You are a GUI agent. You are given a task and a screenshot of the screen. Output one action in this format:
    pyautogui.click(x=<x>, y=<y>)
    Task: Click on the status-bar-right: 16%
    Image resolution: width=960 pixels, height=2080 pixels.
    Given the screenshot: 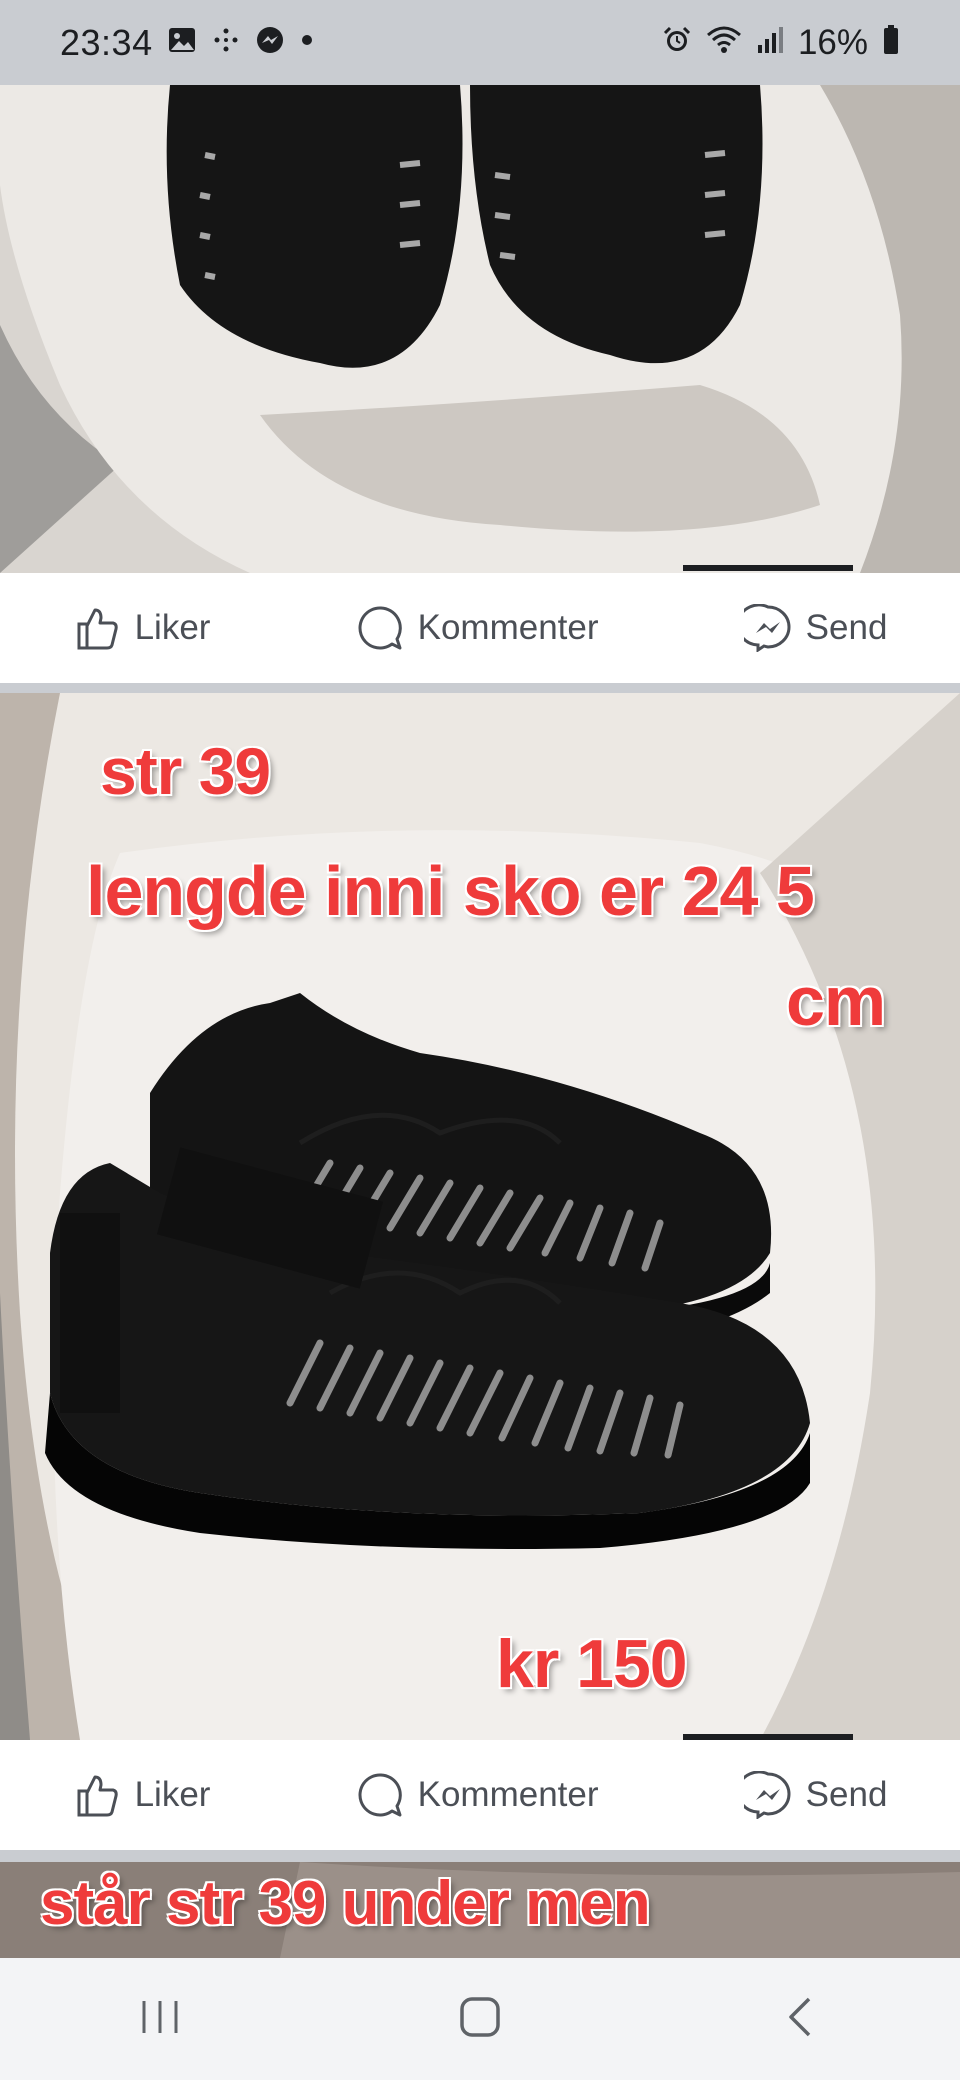 What is the action you would take?
    pyautogui.click(x=781, y=43)
    